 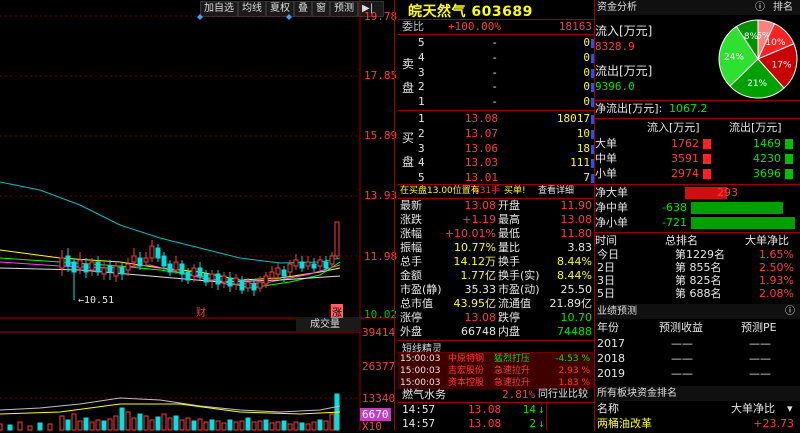 What do you see at coordinates (767, 143) in the screenshot?
I see `flow-out: 1469` at bounding box center [767, 143].